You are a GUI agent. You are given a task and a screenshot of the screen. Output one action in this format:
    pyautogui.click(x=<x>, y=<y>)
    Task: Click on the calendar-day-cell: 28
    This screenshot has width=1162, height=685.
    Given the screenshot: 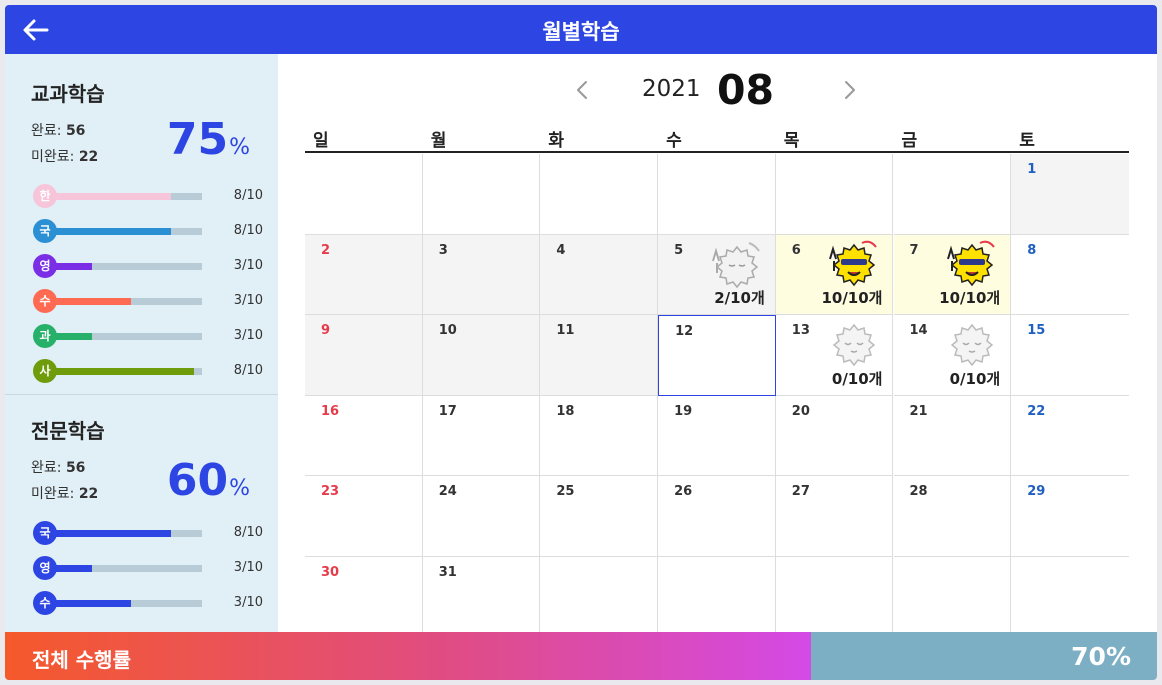 What is the action you would take?
    pyautogui.click(x=952, y=516)
    